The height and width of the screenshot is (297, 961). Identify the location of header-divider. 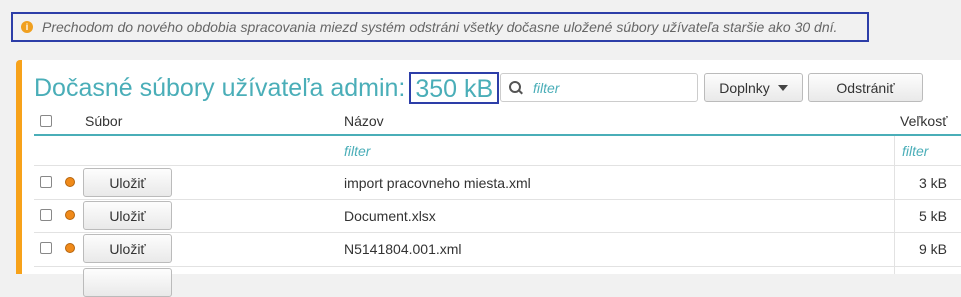
(497, 135).